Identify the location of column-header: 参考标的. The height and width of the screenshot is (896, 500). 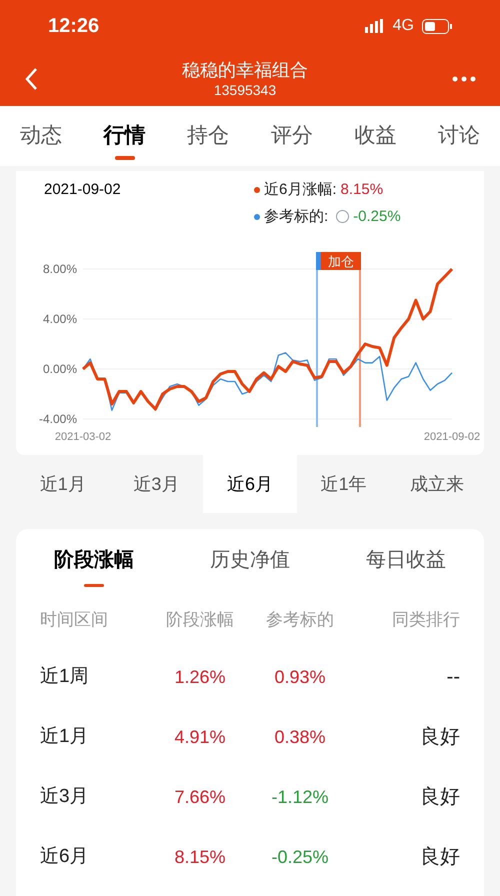
(300, 620).